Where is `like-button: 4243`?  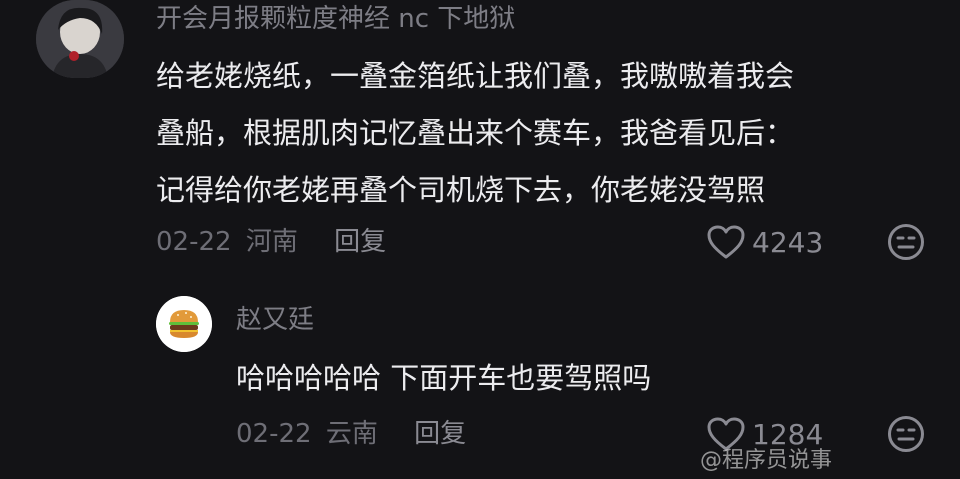 like-button: 4243 is located at coordinates (764, 242).